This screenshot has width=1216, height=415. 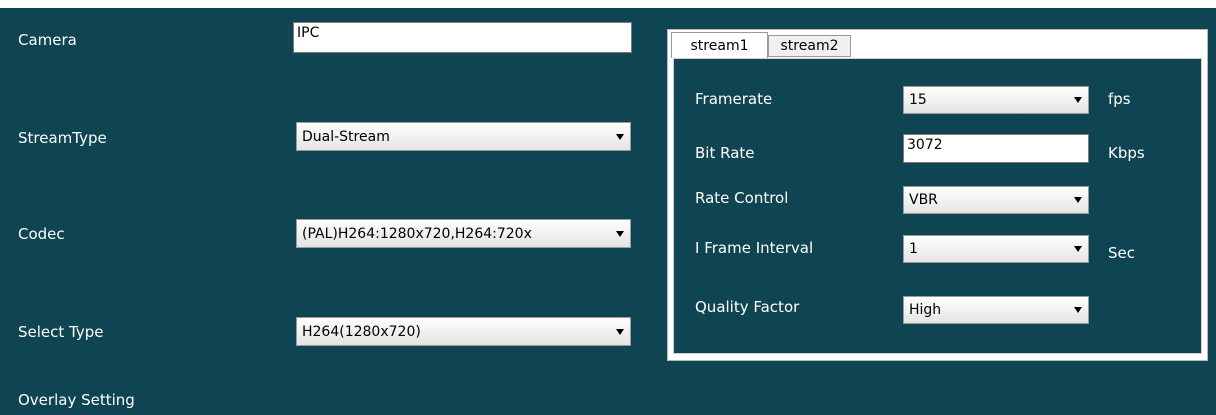 I want to click on tab-stream2: stream2, so click(x=809, y=46).